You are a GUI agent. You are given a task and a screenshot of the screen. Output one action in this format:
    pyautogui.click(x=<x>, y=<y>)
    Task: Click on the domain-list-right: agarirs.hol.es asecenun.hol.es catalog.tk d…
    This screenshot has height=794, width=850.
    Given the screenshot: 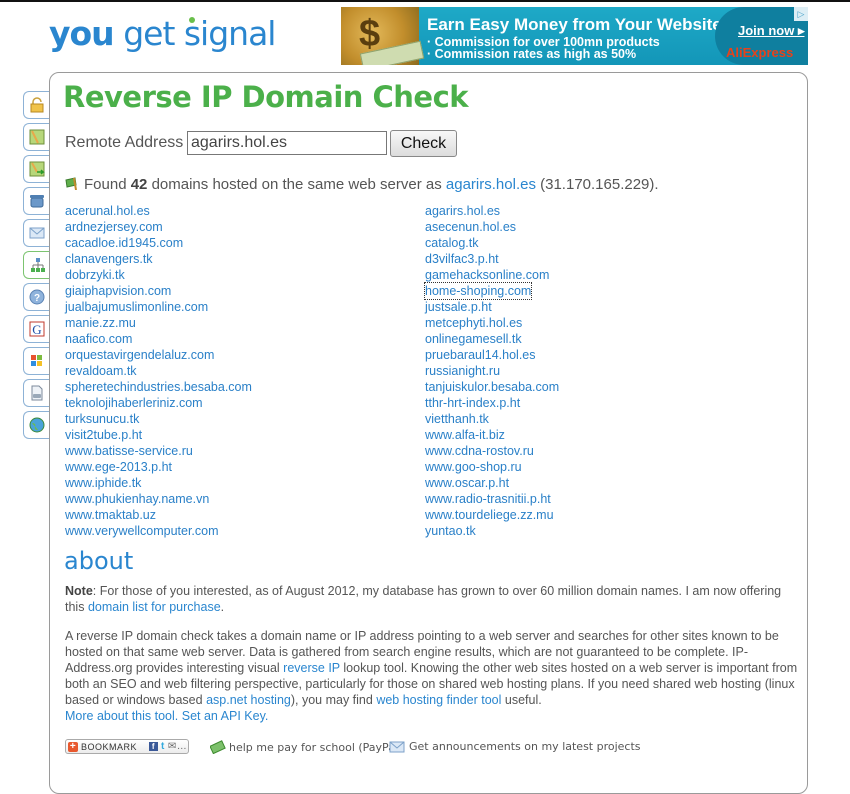 What is the action you would take?
    pyautogui.click(x=491, y=371)
    